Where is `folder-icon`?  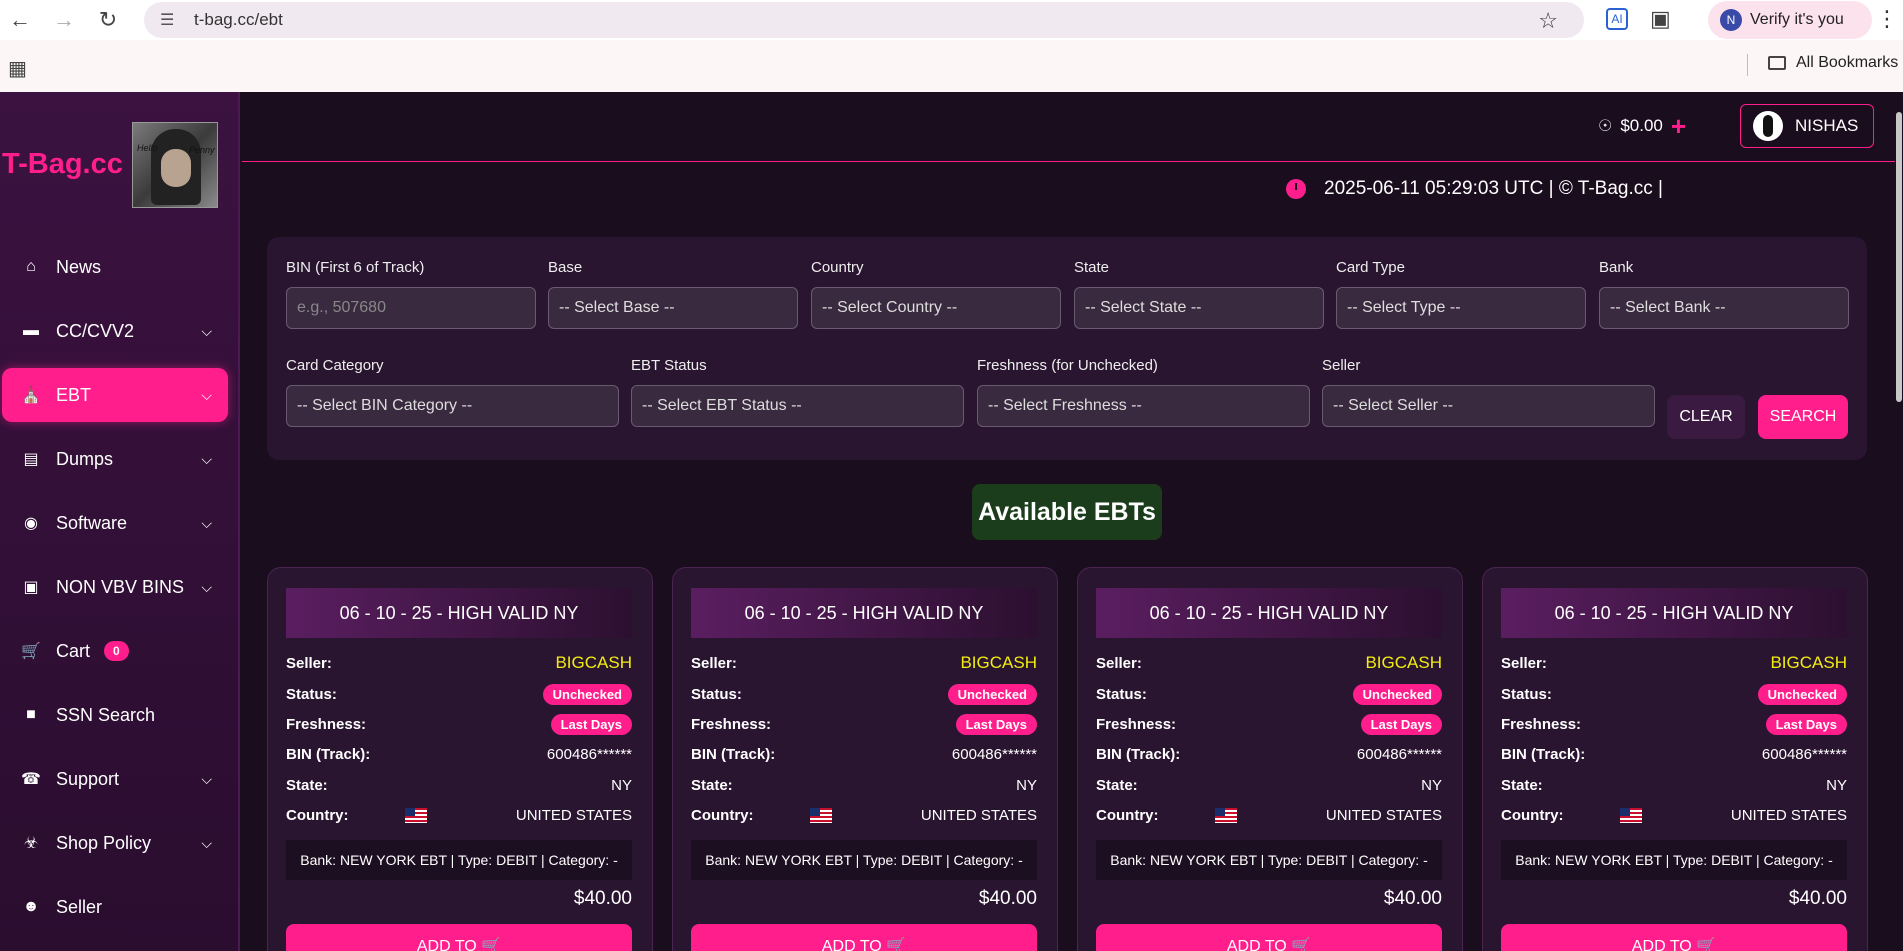
folder-icon is located at coordinates (1777, 63).